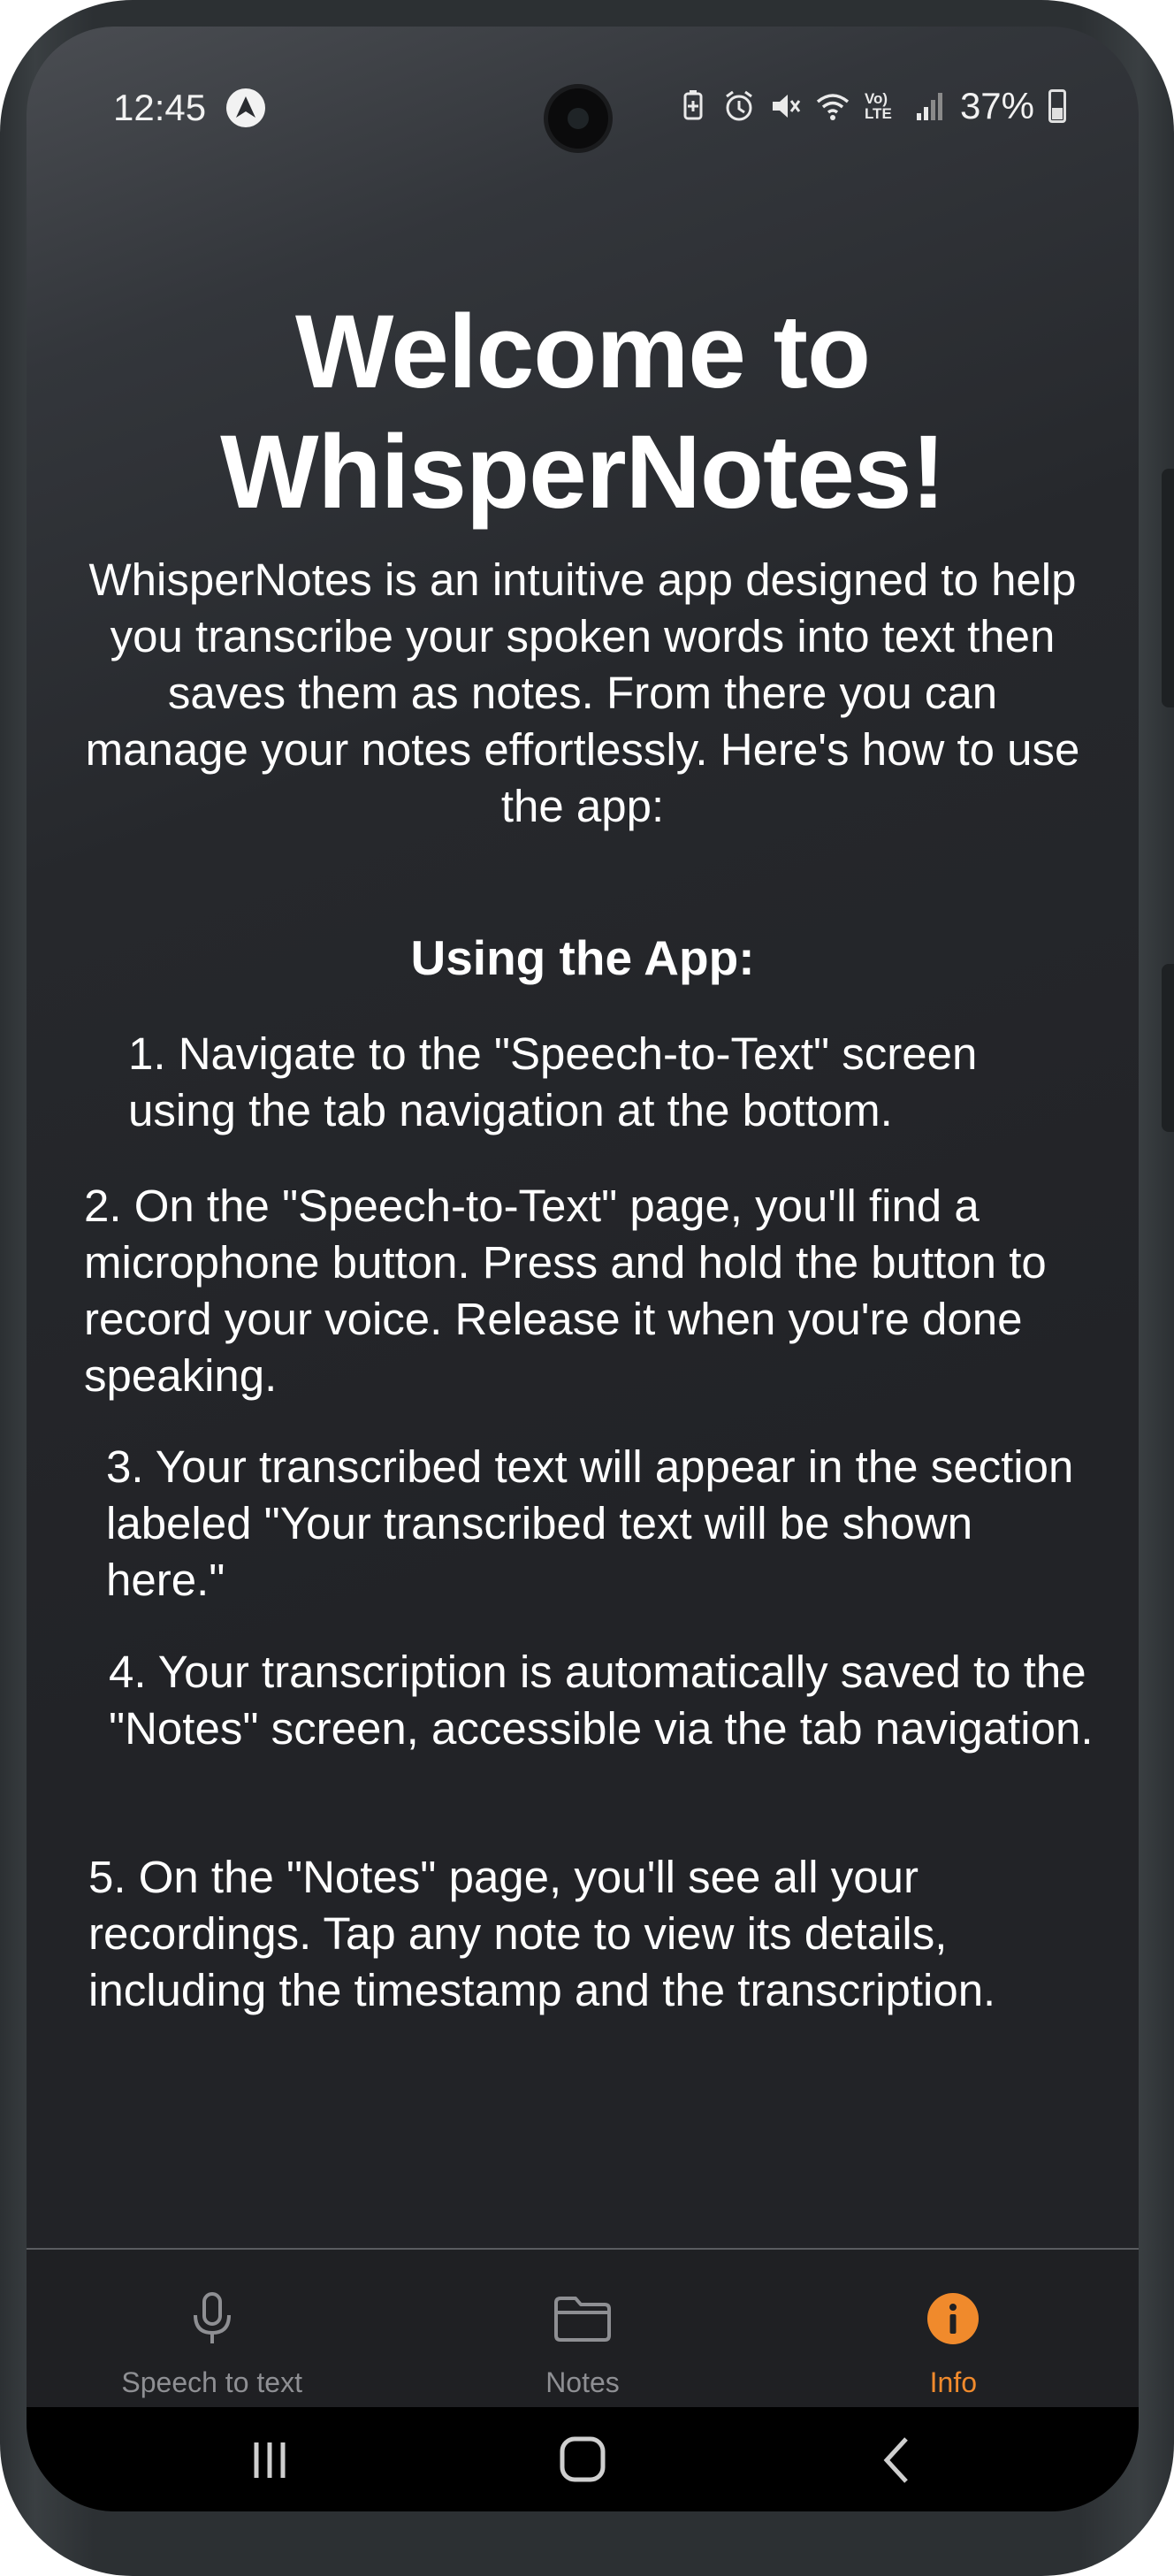 The height and width of the screenshot is (2576, 1174). What do you see at coordinates (693, 105) in the screenshot?
I see `battery-saver-icon` at bounding box center [693, 105].